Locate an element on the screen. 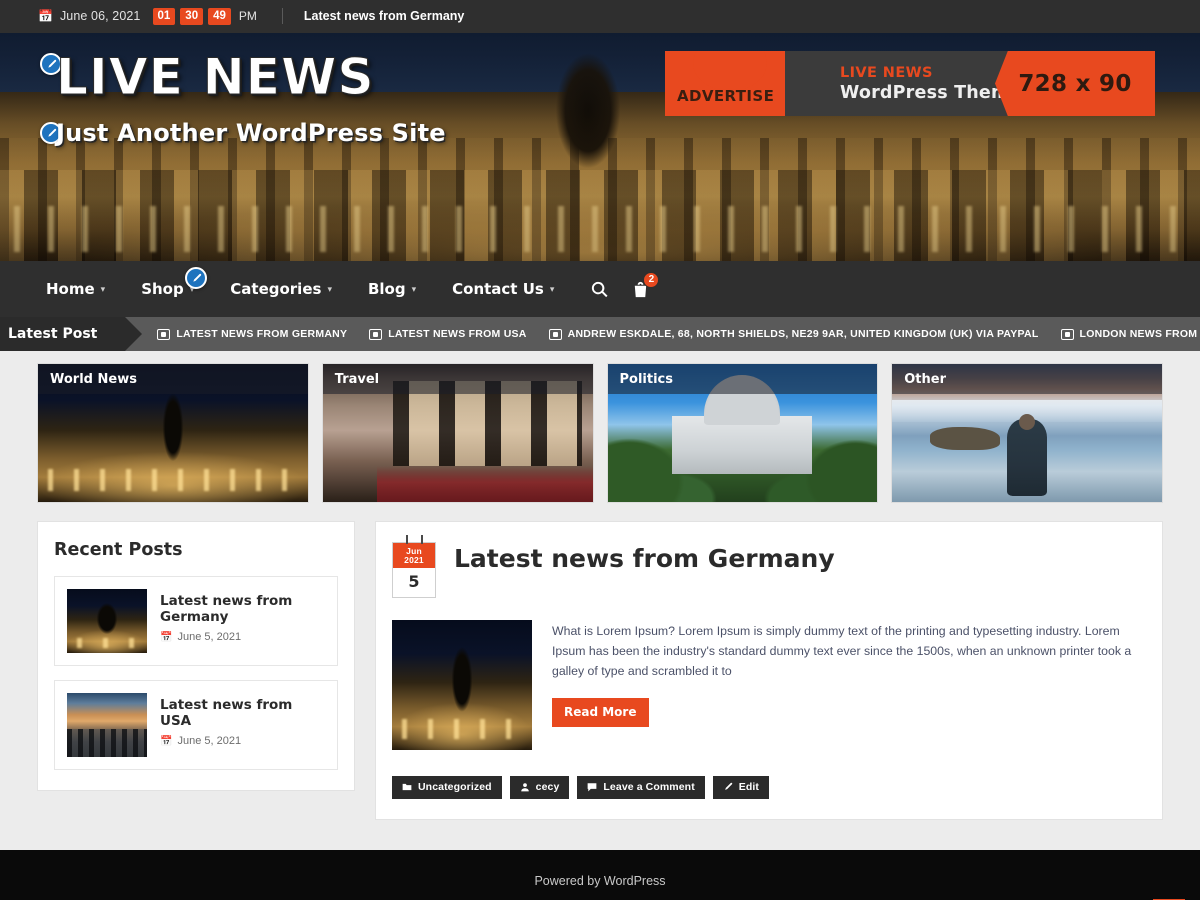 This screenshot has width=1200, height=900. recent-post-title: Latest news from Germany is located at coordinates (242, 609).